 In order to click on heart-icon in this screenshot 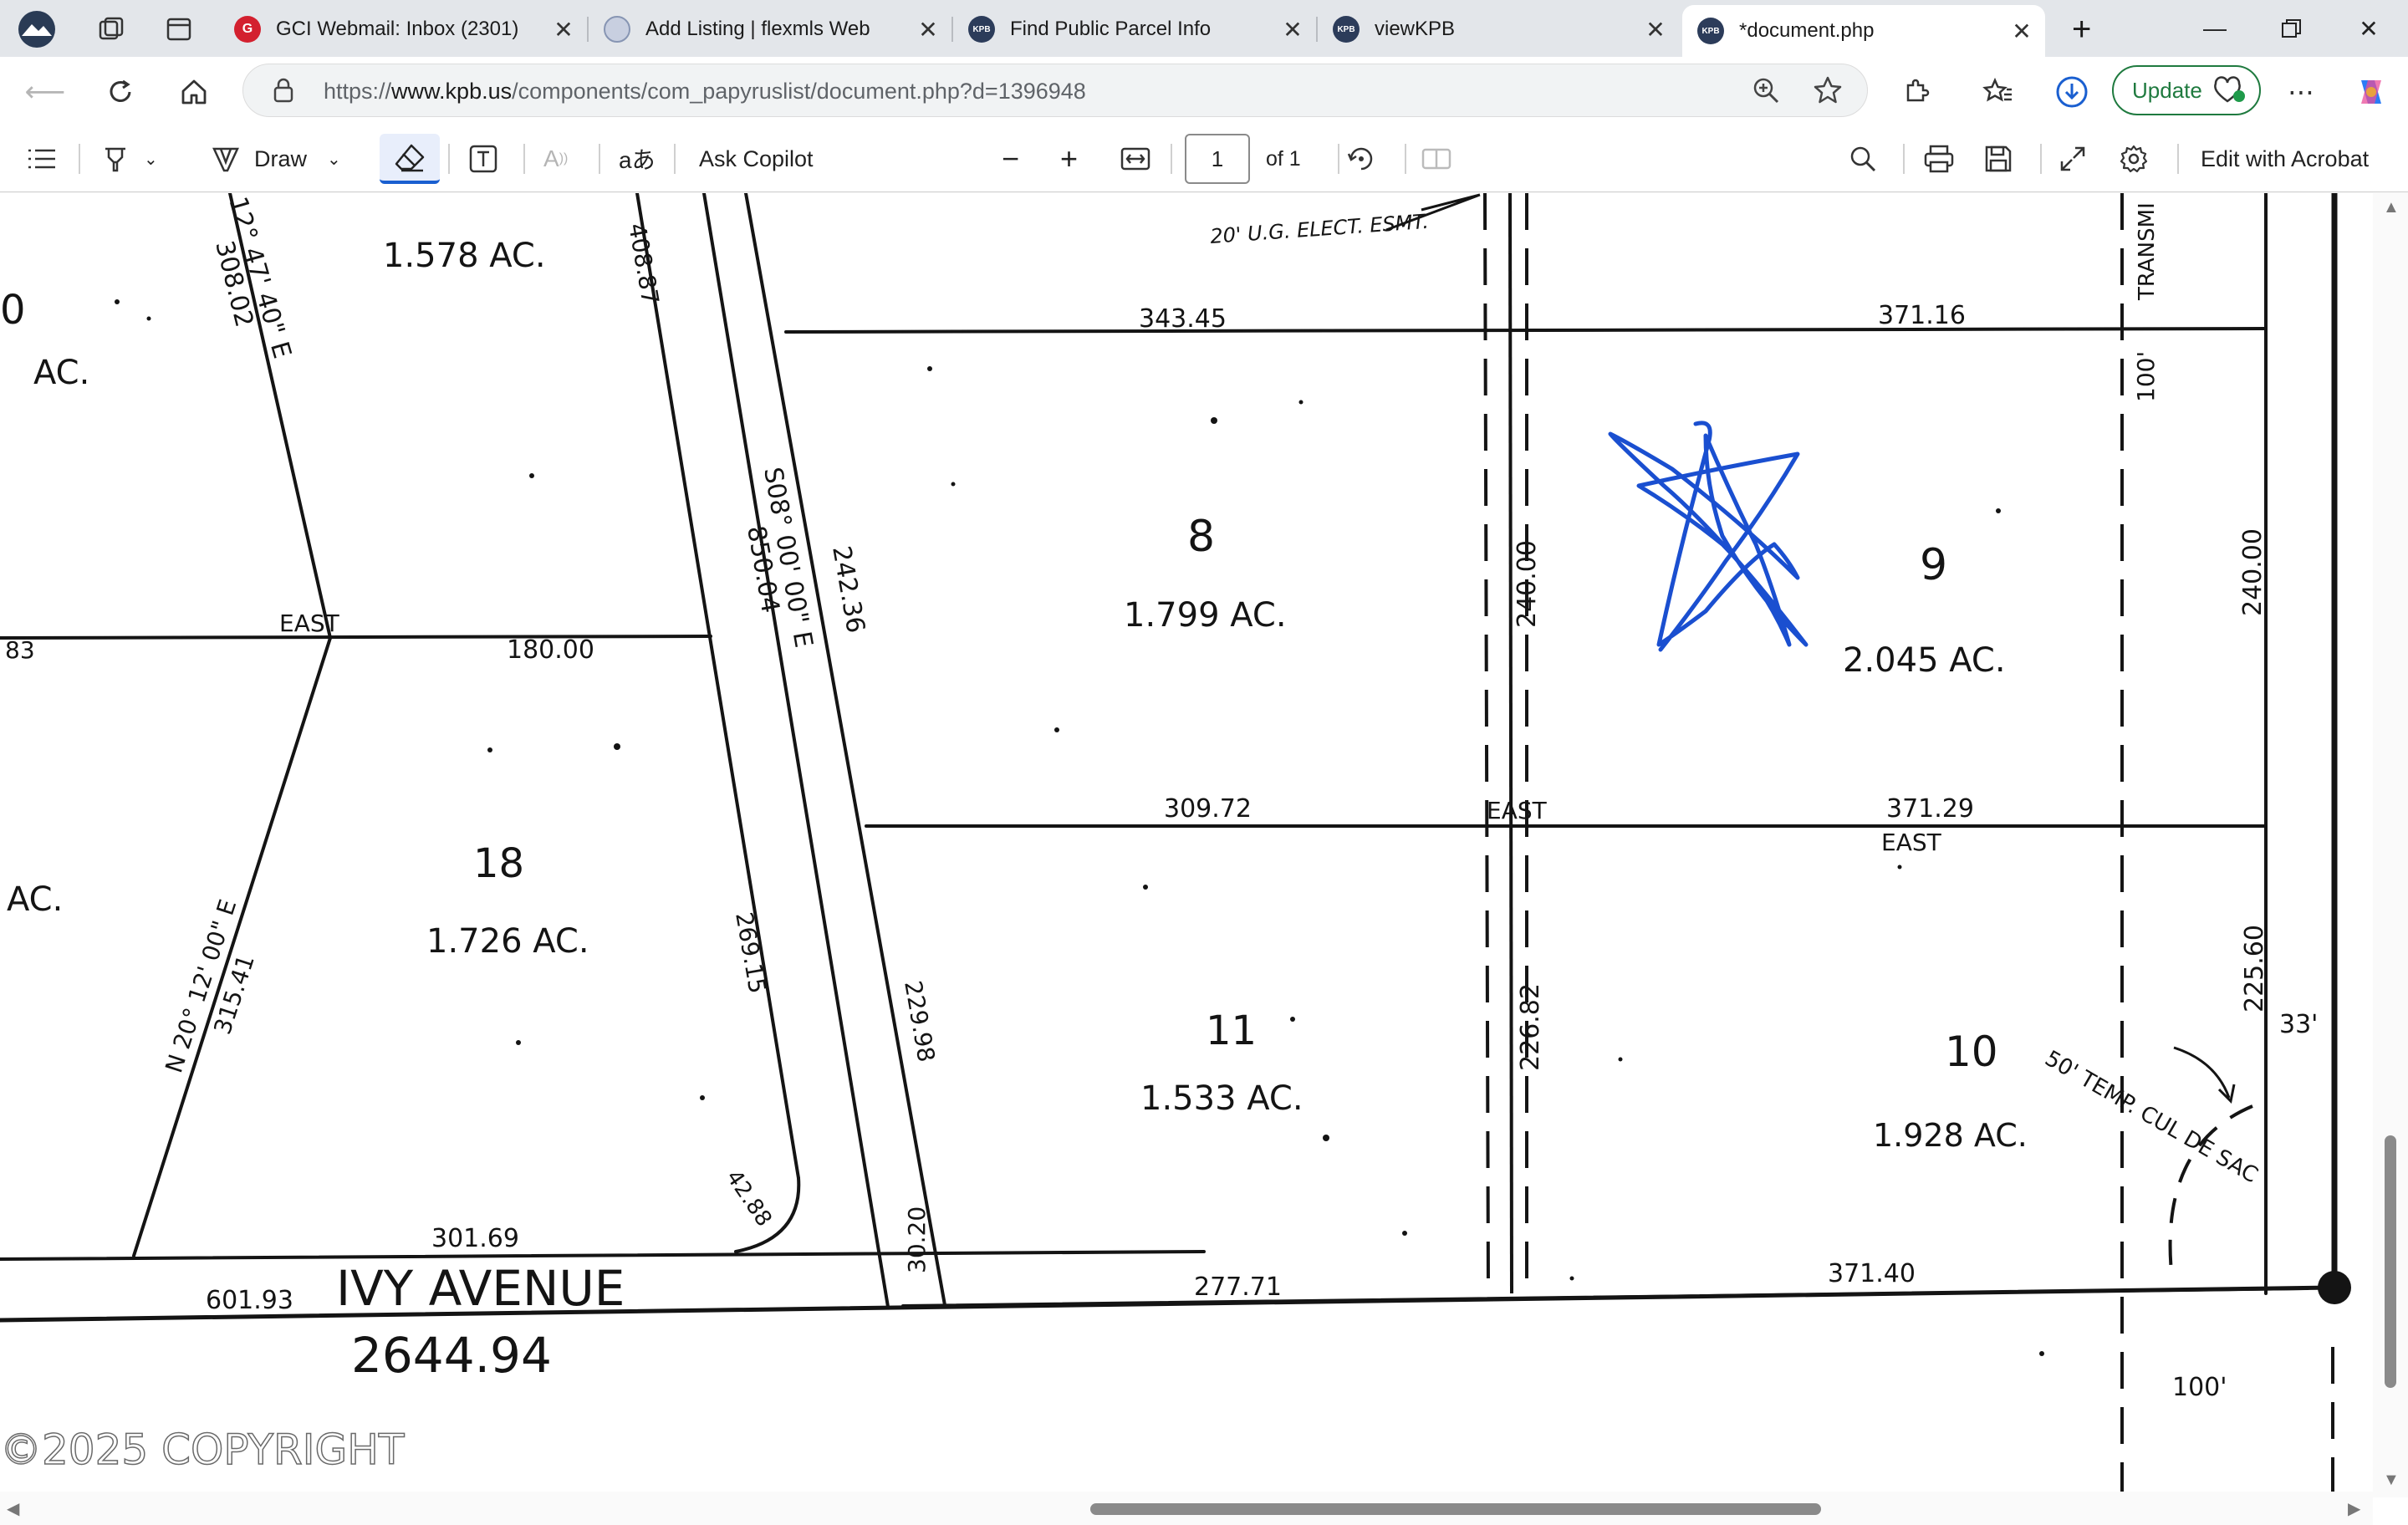, I will do `click(2229, 89)`.